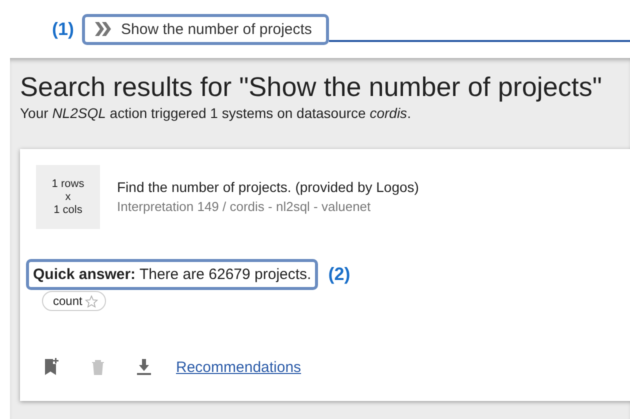 The height and width of the screenshot is (419, 630). What do you see at coordinates (91, 301) in the screenshot?
I see `star-icon` at bounding box center [91, 301].